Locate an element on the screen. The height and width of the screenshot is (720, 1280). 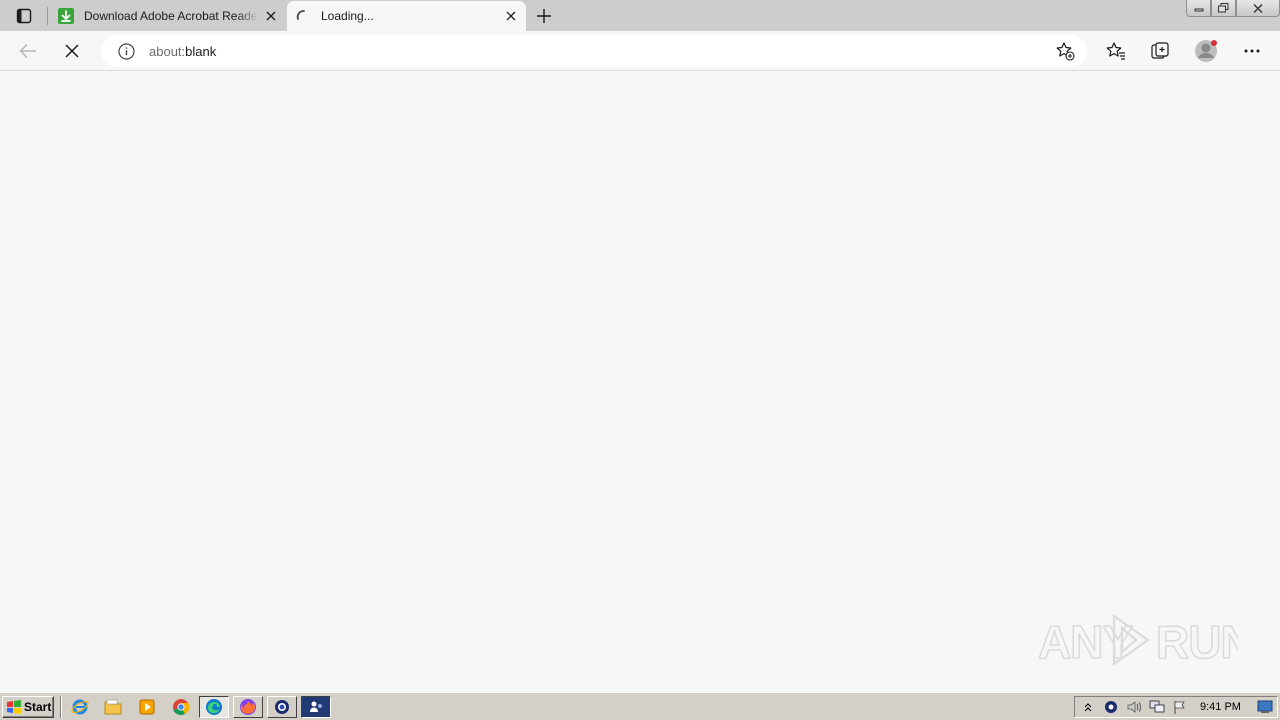
clock: 9:41 PM is located at coordinates (1220, 707).